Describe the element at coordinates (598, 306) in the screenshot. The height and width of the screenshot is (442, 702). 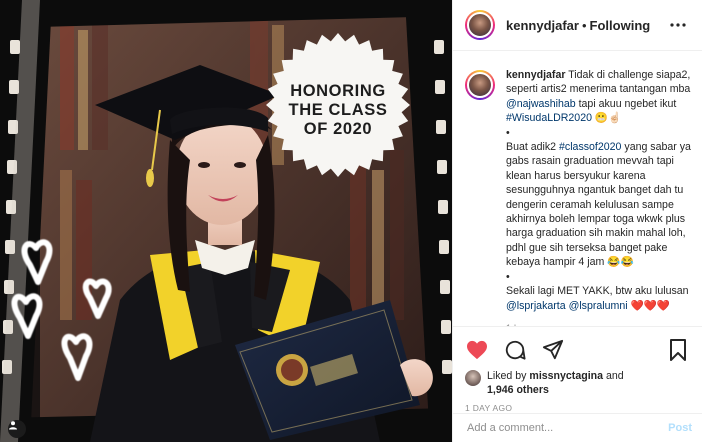
I see `mention-lspralumni: @lspralumni` at that location.